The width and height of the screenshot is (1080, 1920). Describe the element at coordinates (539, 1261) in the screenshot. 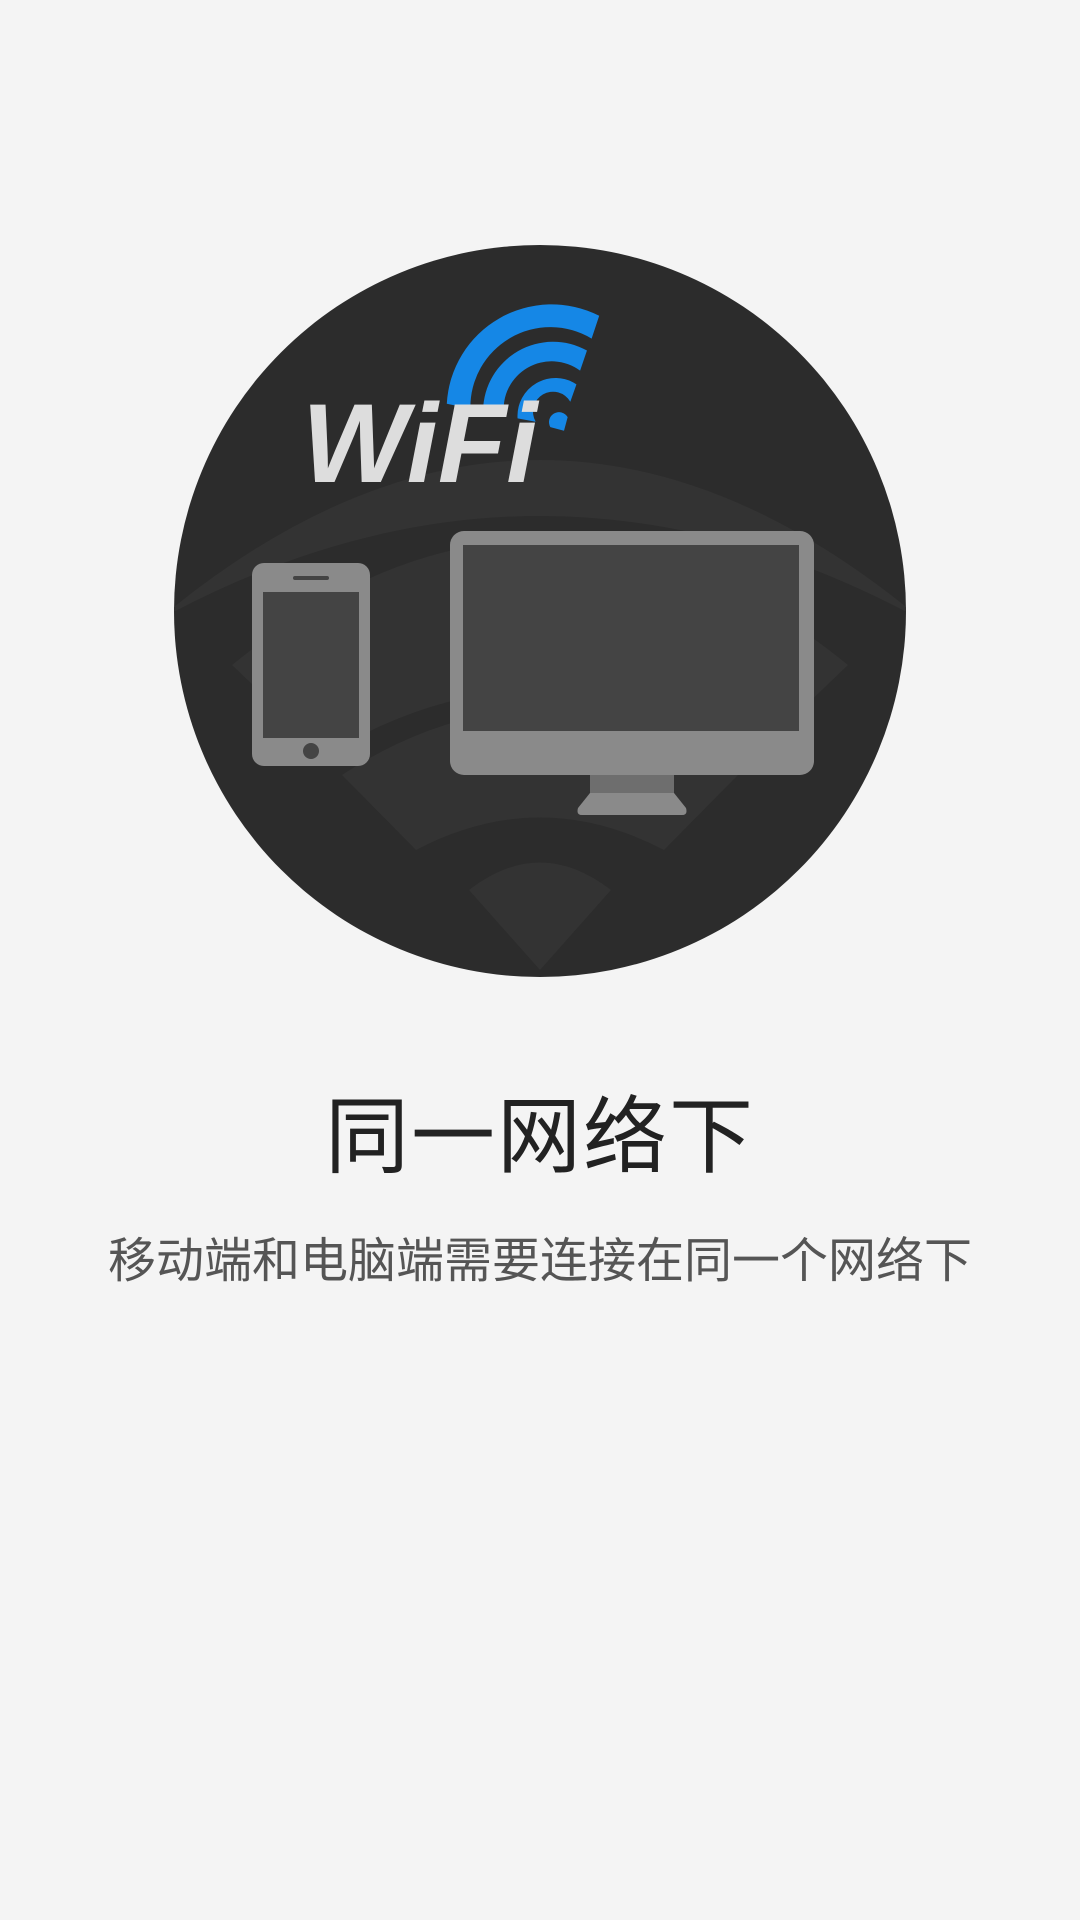

I see `page-description: 移动端和电脑端需要连接在同一个网络下` at that location.